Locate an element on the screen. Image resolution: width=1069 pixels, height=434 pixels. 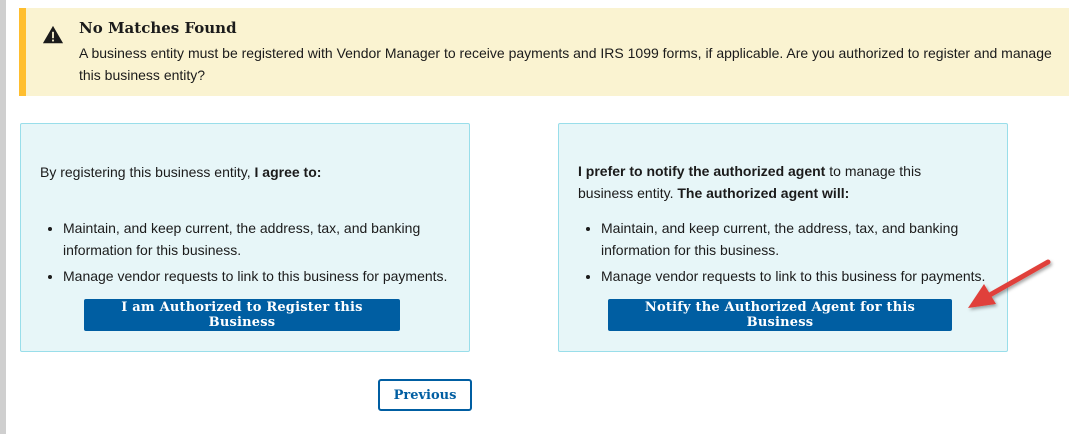
notify-intro-bold: I prefer to notify the authorized agent is located at coordinates (702, 171).